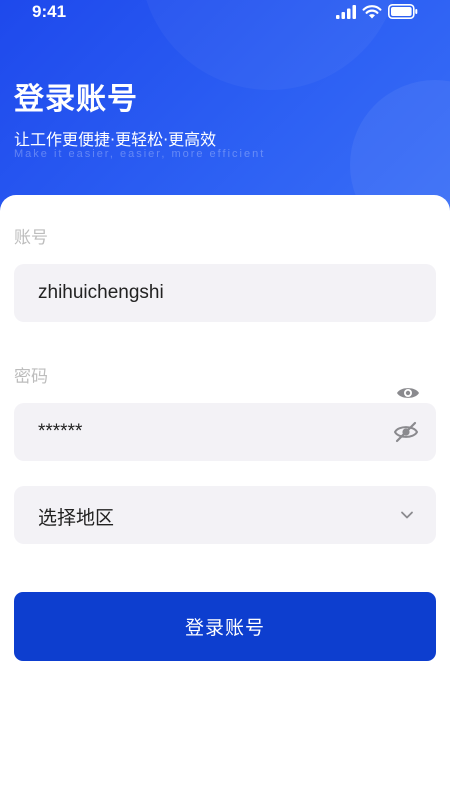  What do you see at coordinates (31, 377) in the screenshot?
I see `password-label: 密码` at bounding box center [31, 377].